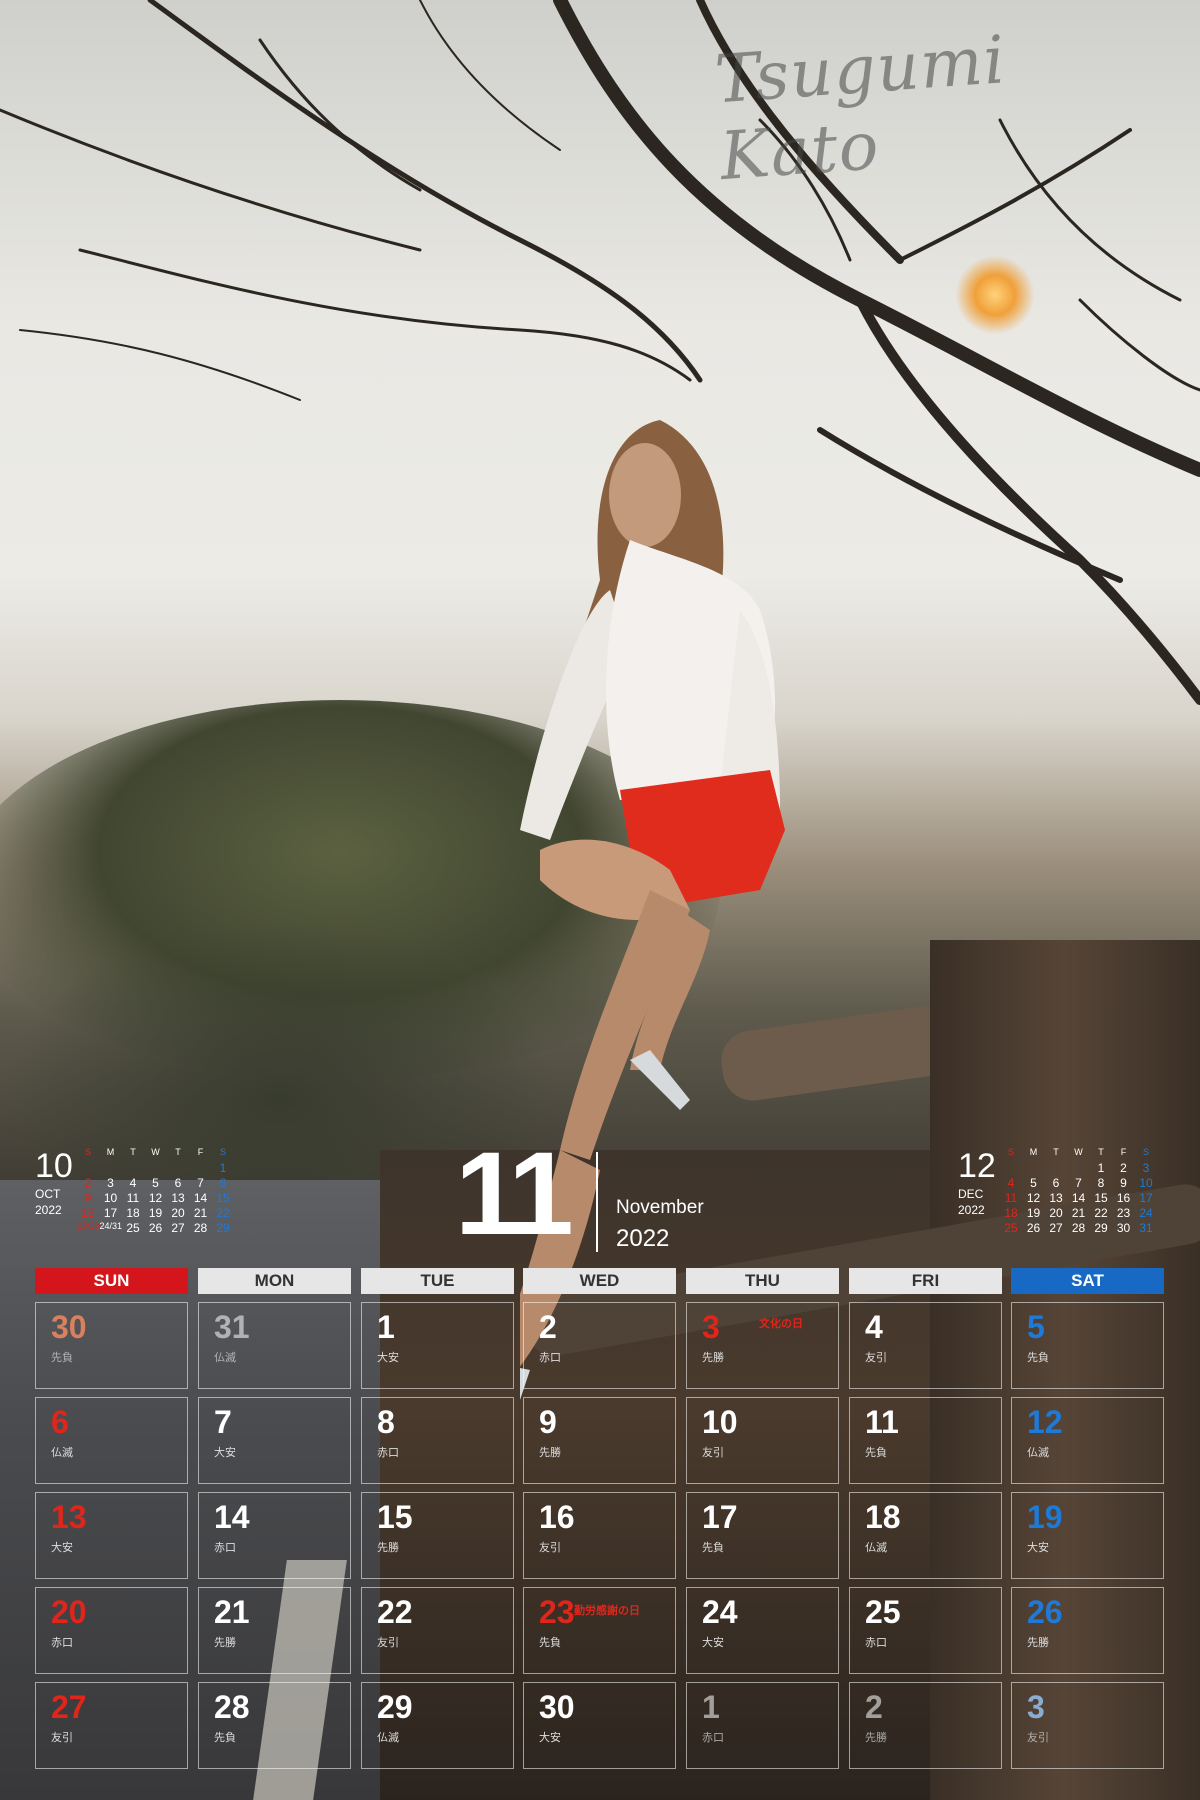 The width and height of the screenshot is (1200, 1800). Describe the element at coordinates (977, 1166) in the screenshot. I see `mini-next-month-number: 12` at that location.